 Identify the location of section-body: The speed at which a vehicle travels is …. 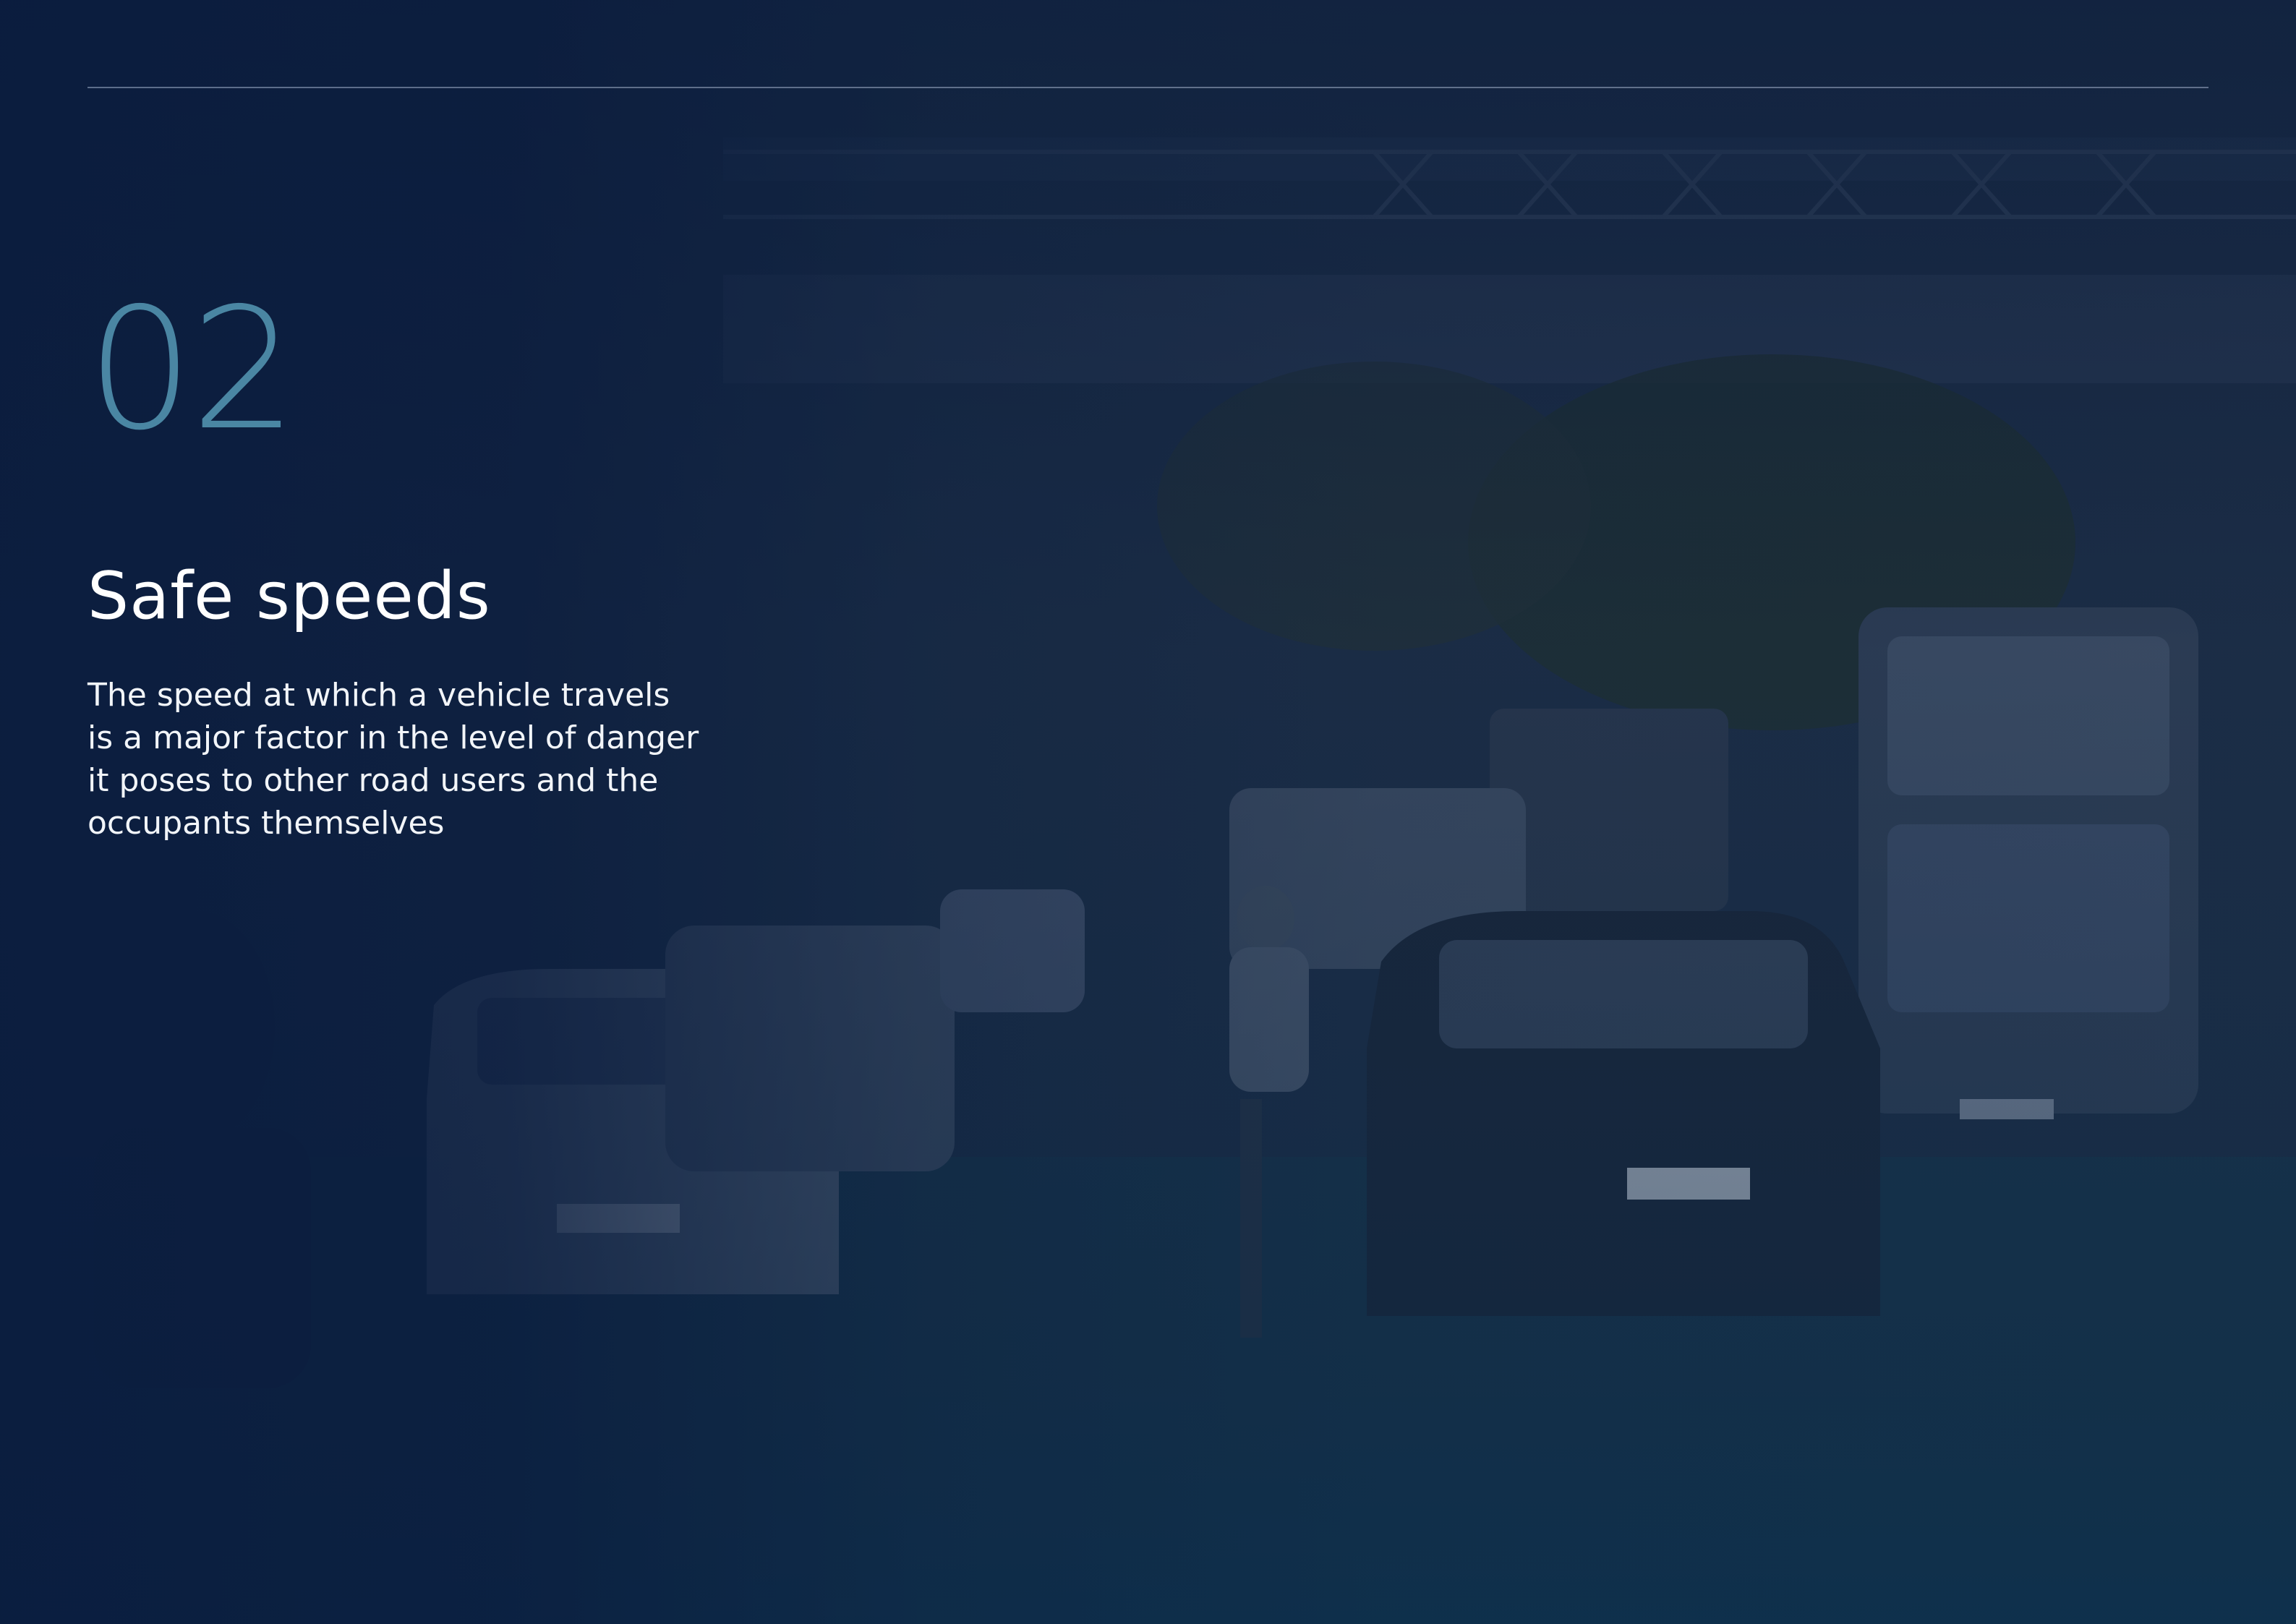
(393, 759).